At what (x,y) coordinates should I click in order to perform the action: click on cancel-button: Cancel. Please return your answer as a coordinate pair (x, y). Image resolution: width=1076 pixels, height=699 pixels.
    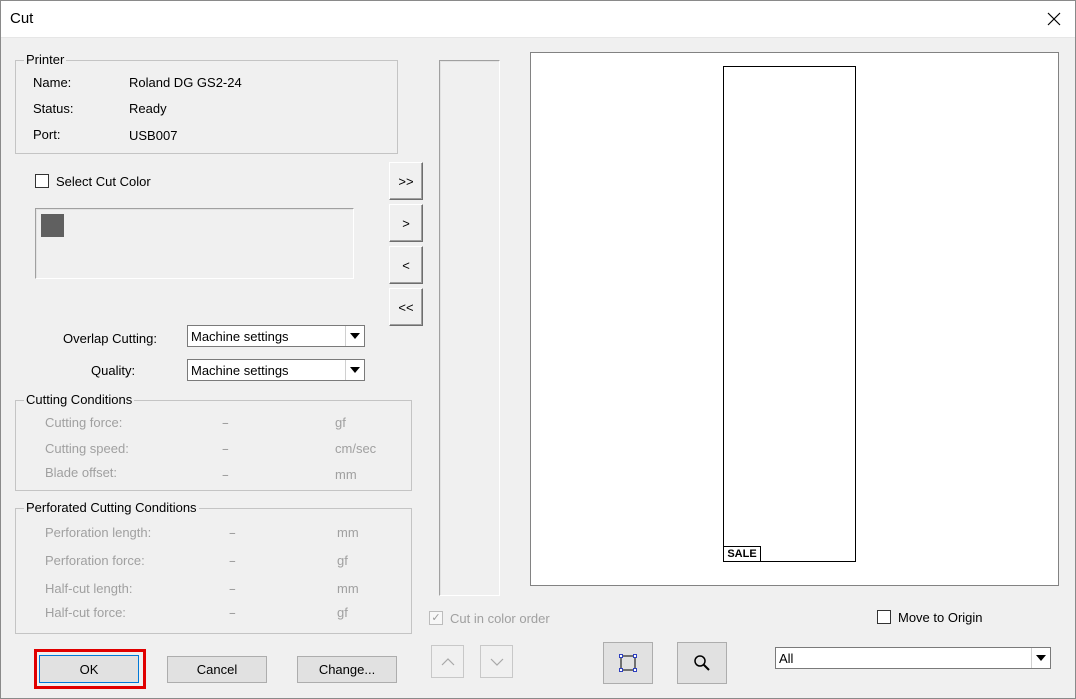
    Looking at the image, I should click on (217, 669).